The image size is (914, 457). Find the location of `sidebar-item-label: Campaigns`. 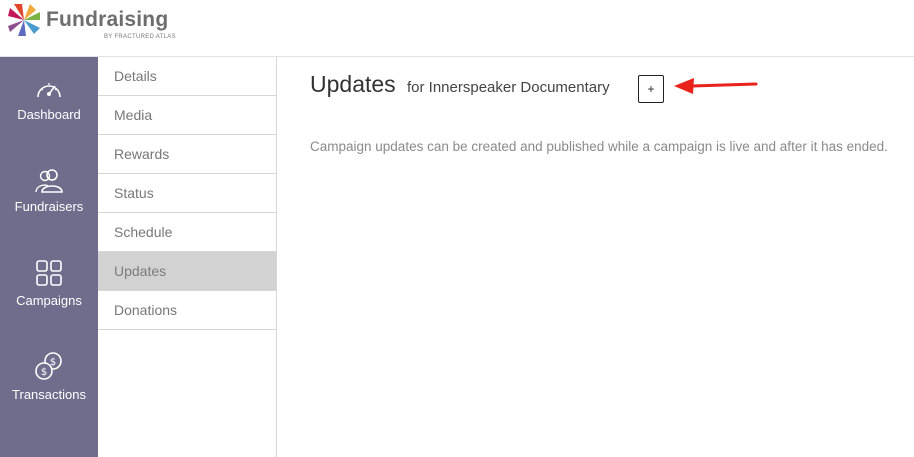

sidebar-item-label: Campaigns is located at coordinates (49, 300).